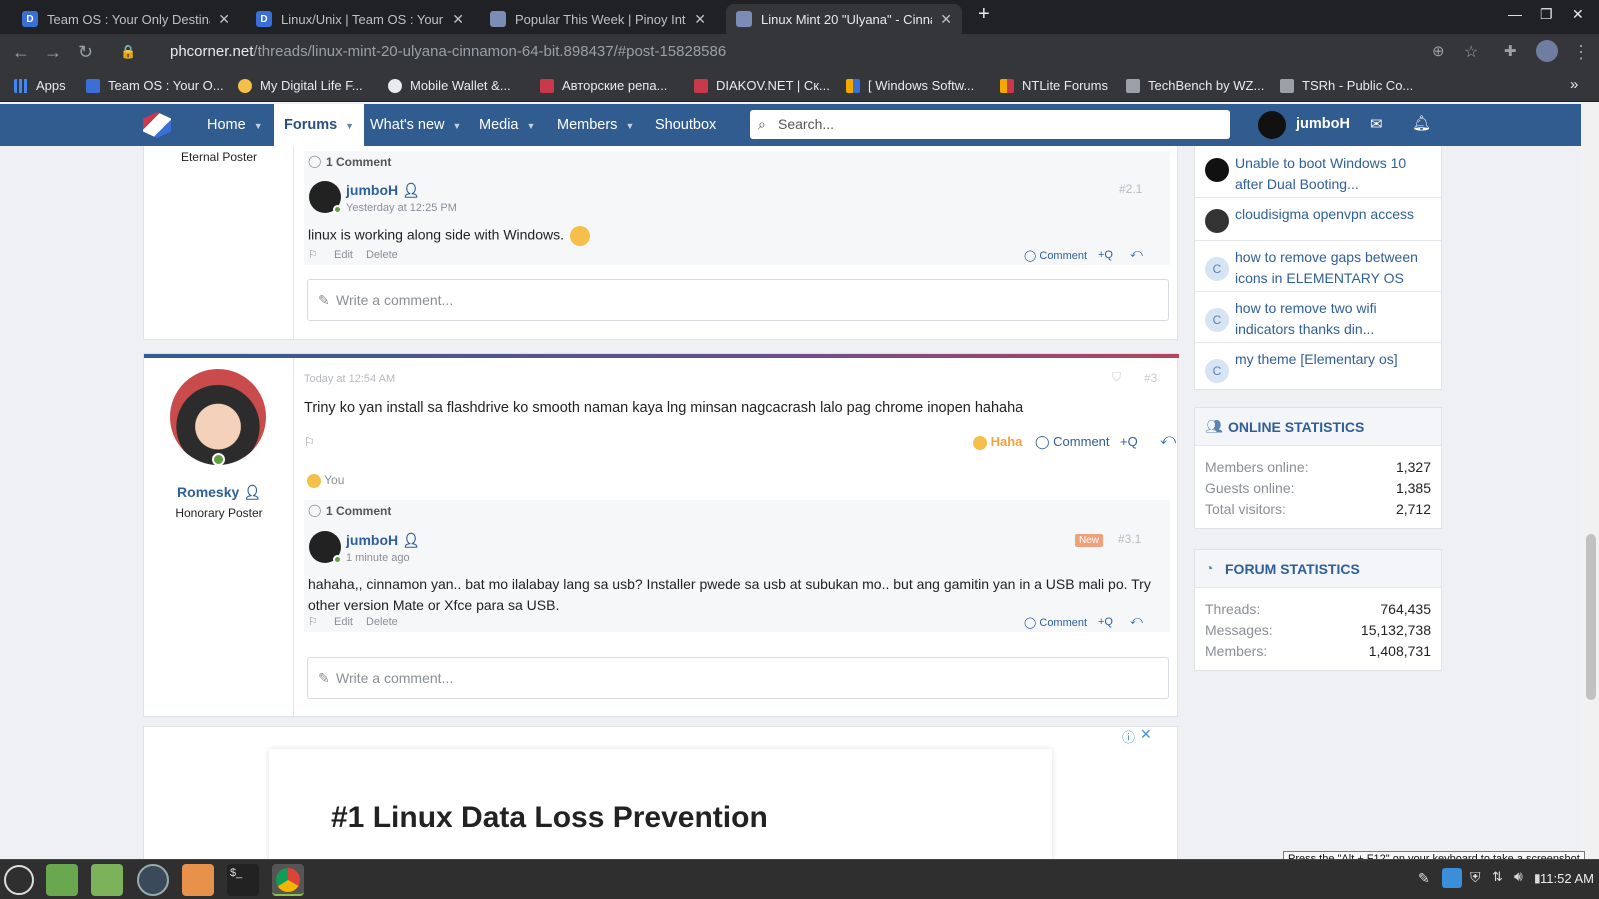 This screenshot has width=1599, height=899. Describe the element at coordinates (401, 208) in the screenshot. I see `comment-time: Yesterday at 12:25 PM` at that location.